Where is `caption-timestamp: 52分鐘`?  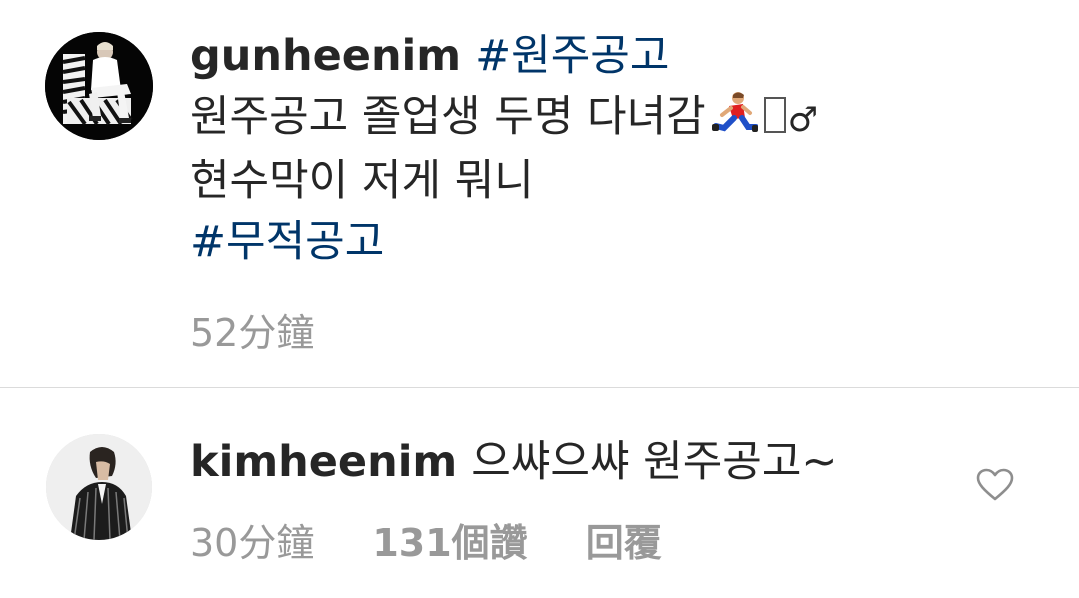 caption-timestamp: 52分鐘 is located at coordinates (252, 333).